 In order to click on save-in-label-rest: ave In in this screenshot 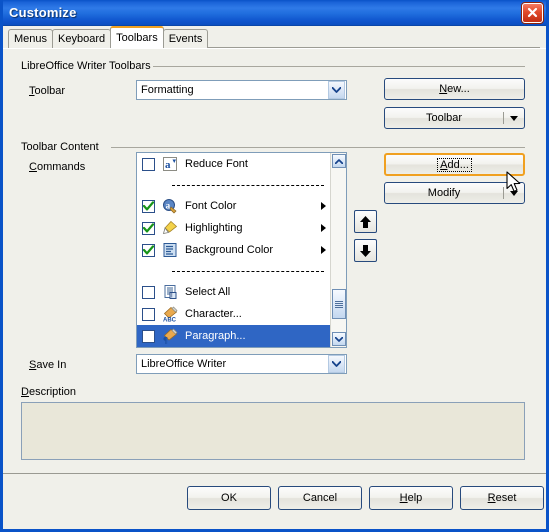, I will do `click(51, 365)`.